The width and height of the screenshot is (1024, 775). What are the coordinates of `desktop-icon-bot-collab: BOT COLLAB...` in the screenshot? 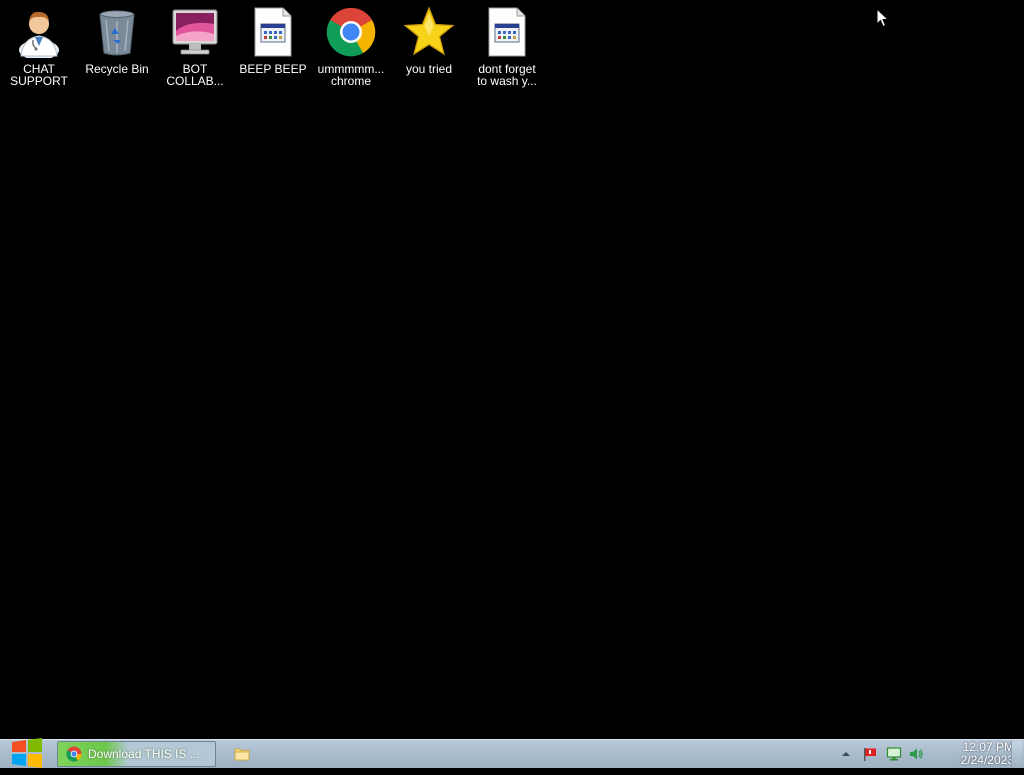 It's located at (195, 46).